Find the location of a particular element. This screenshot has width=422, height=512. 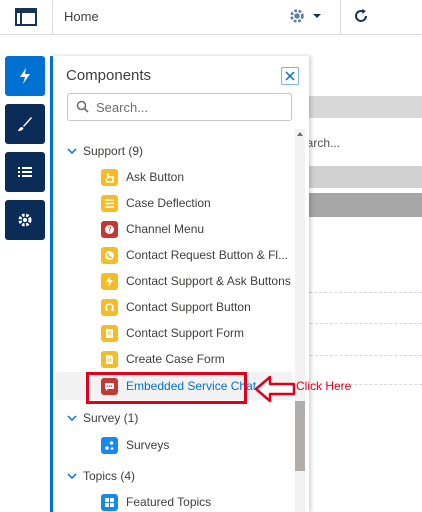

canvas-dark-band is located at coordinates (357, 205).